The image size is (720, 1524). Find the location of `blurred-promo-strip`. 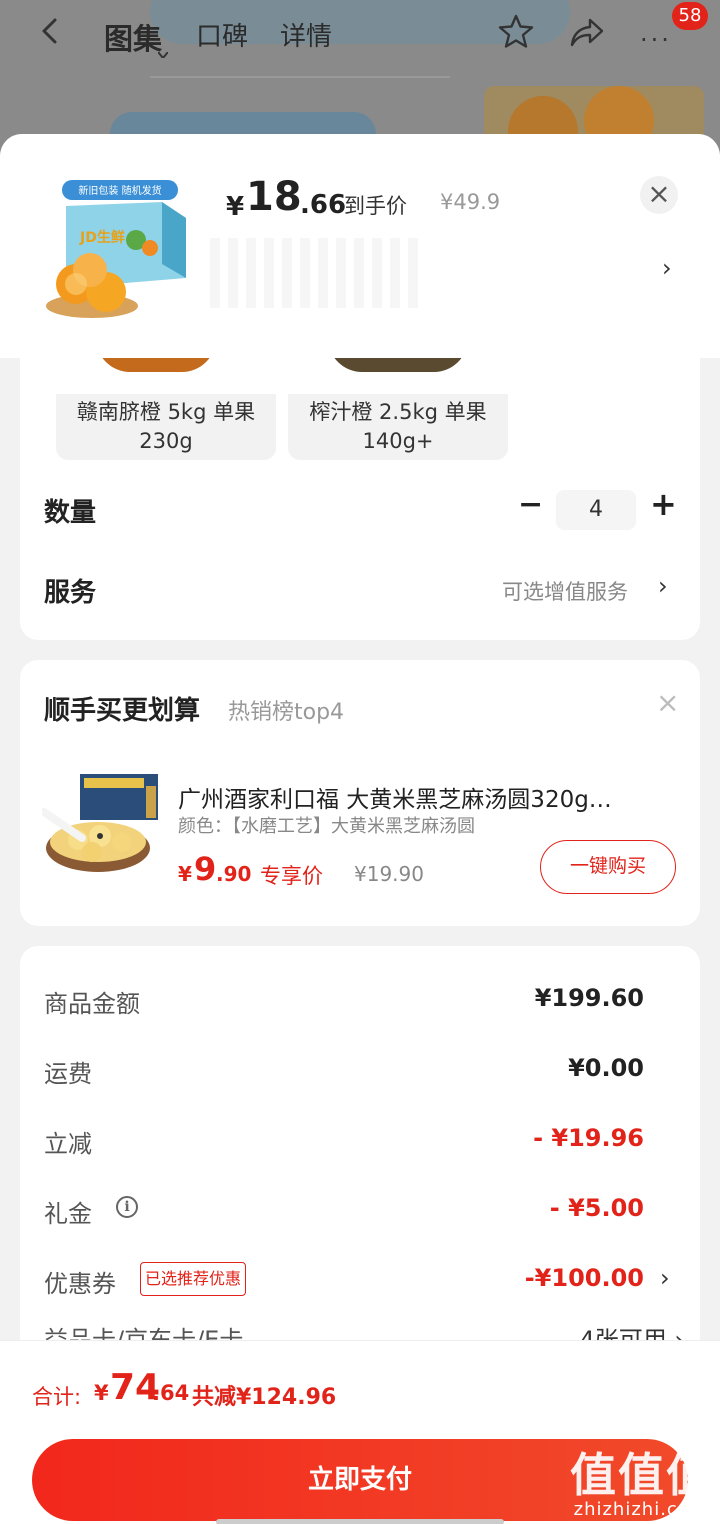

blurred-promo-strip is located at coordinates (315, 273).